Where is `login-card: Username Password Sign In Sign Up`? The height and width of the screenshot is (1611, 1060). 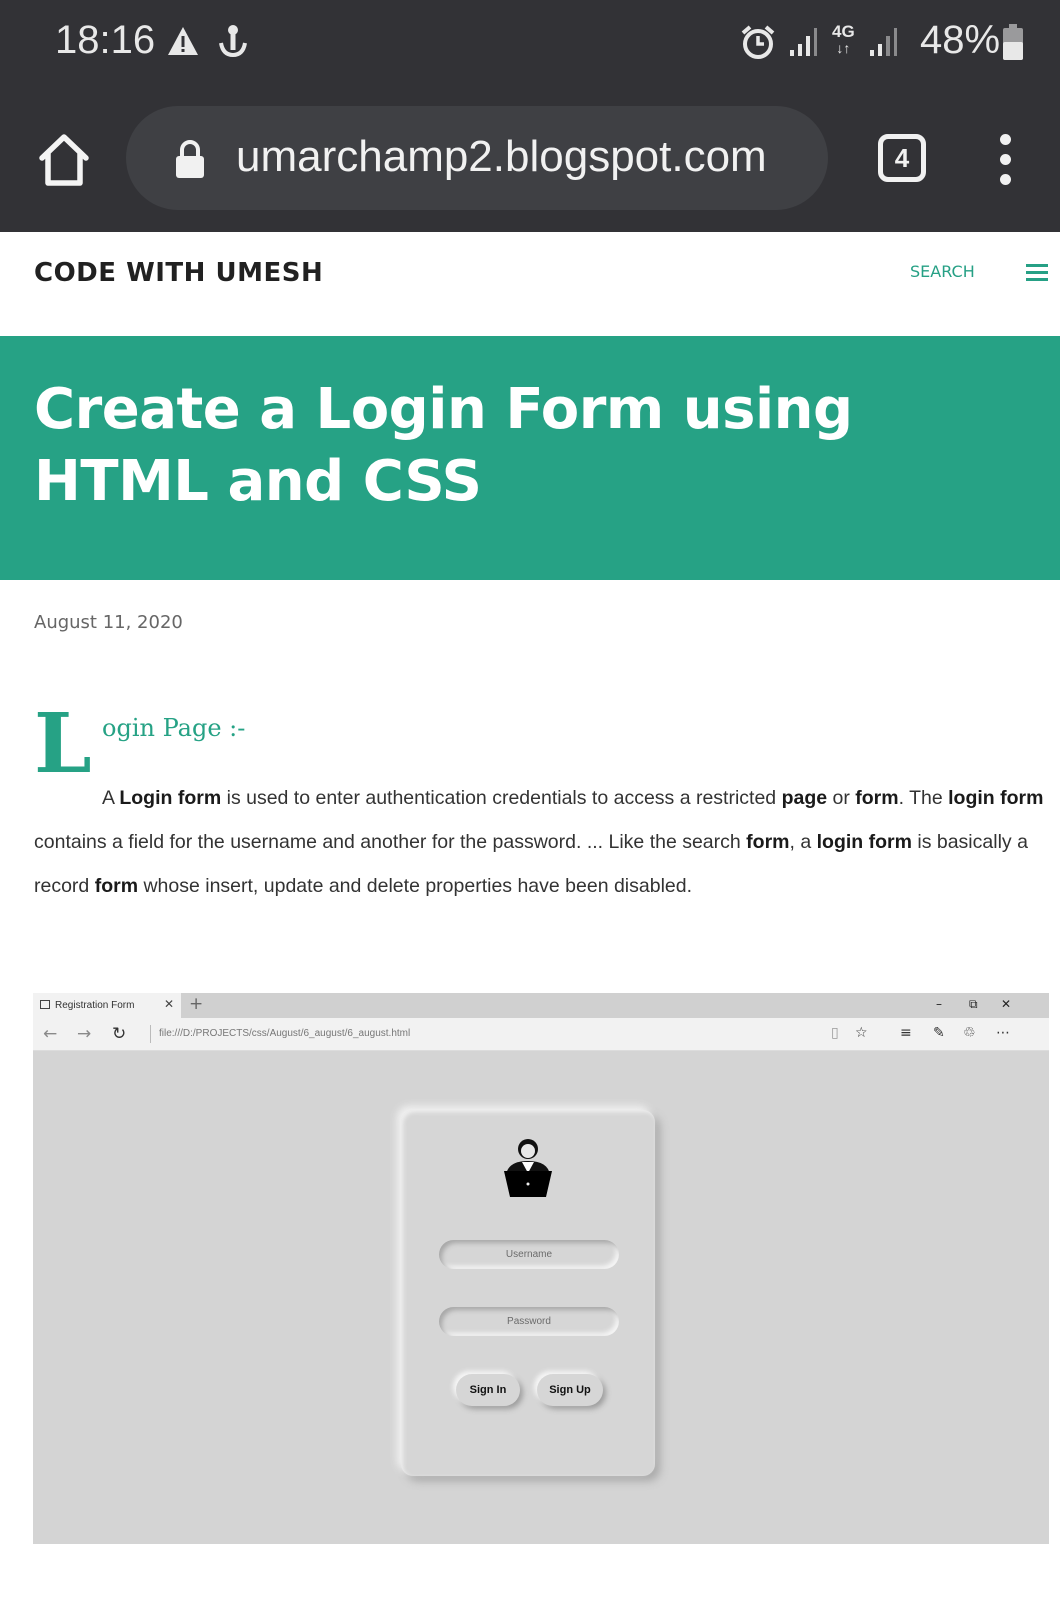 login-card: Username Password Sign In Sign Up is located at coordinates (528, 1293).